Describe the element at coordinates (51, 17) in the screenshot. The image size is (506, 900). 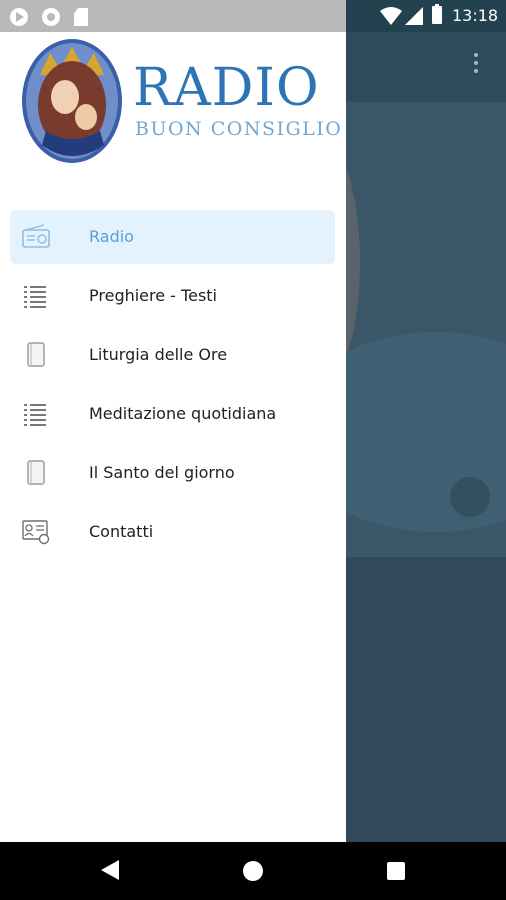
I see `record-notification-icon` at that location.